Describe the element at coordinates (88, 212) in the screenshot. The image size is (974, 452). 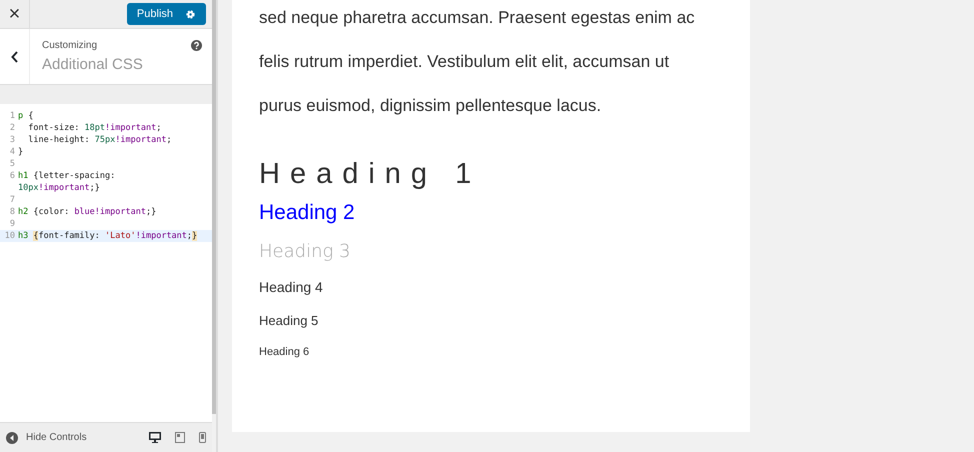
I see `code-line: h2 {color: blue!important;}` at that location.